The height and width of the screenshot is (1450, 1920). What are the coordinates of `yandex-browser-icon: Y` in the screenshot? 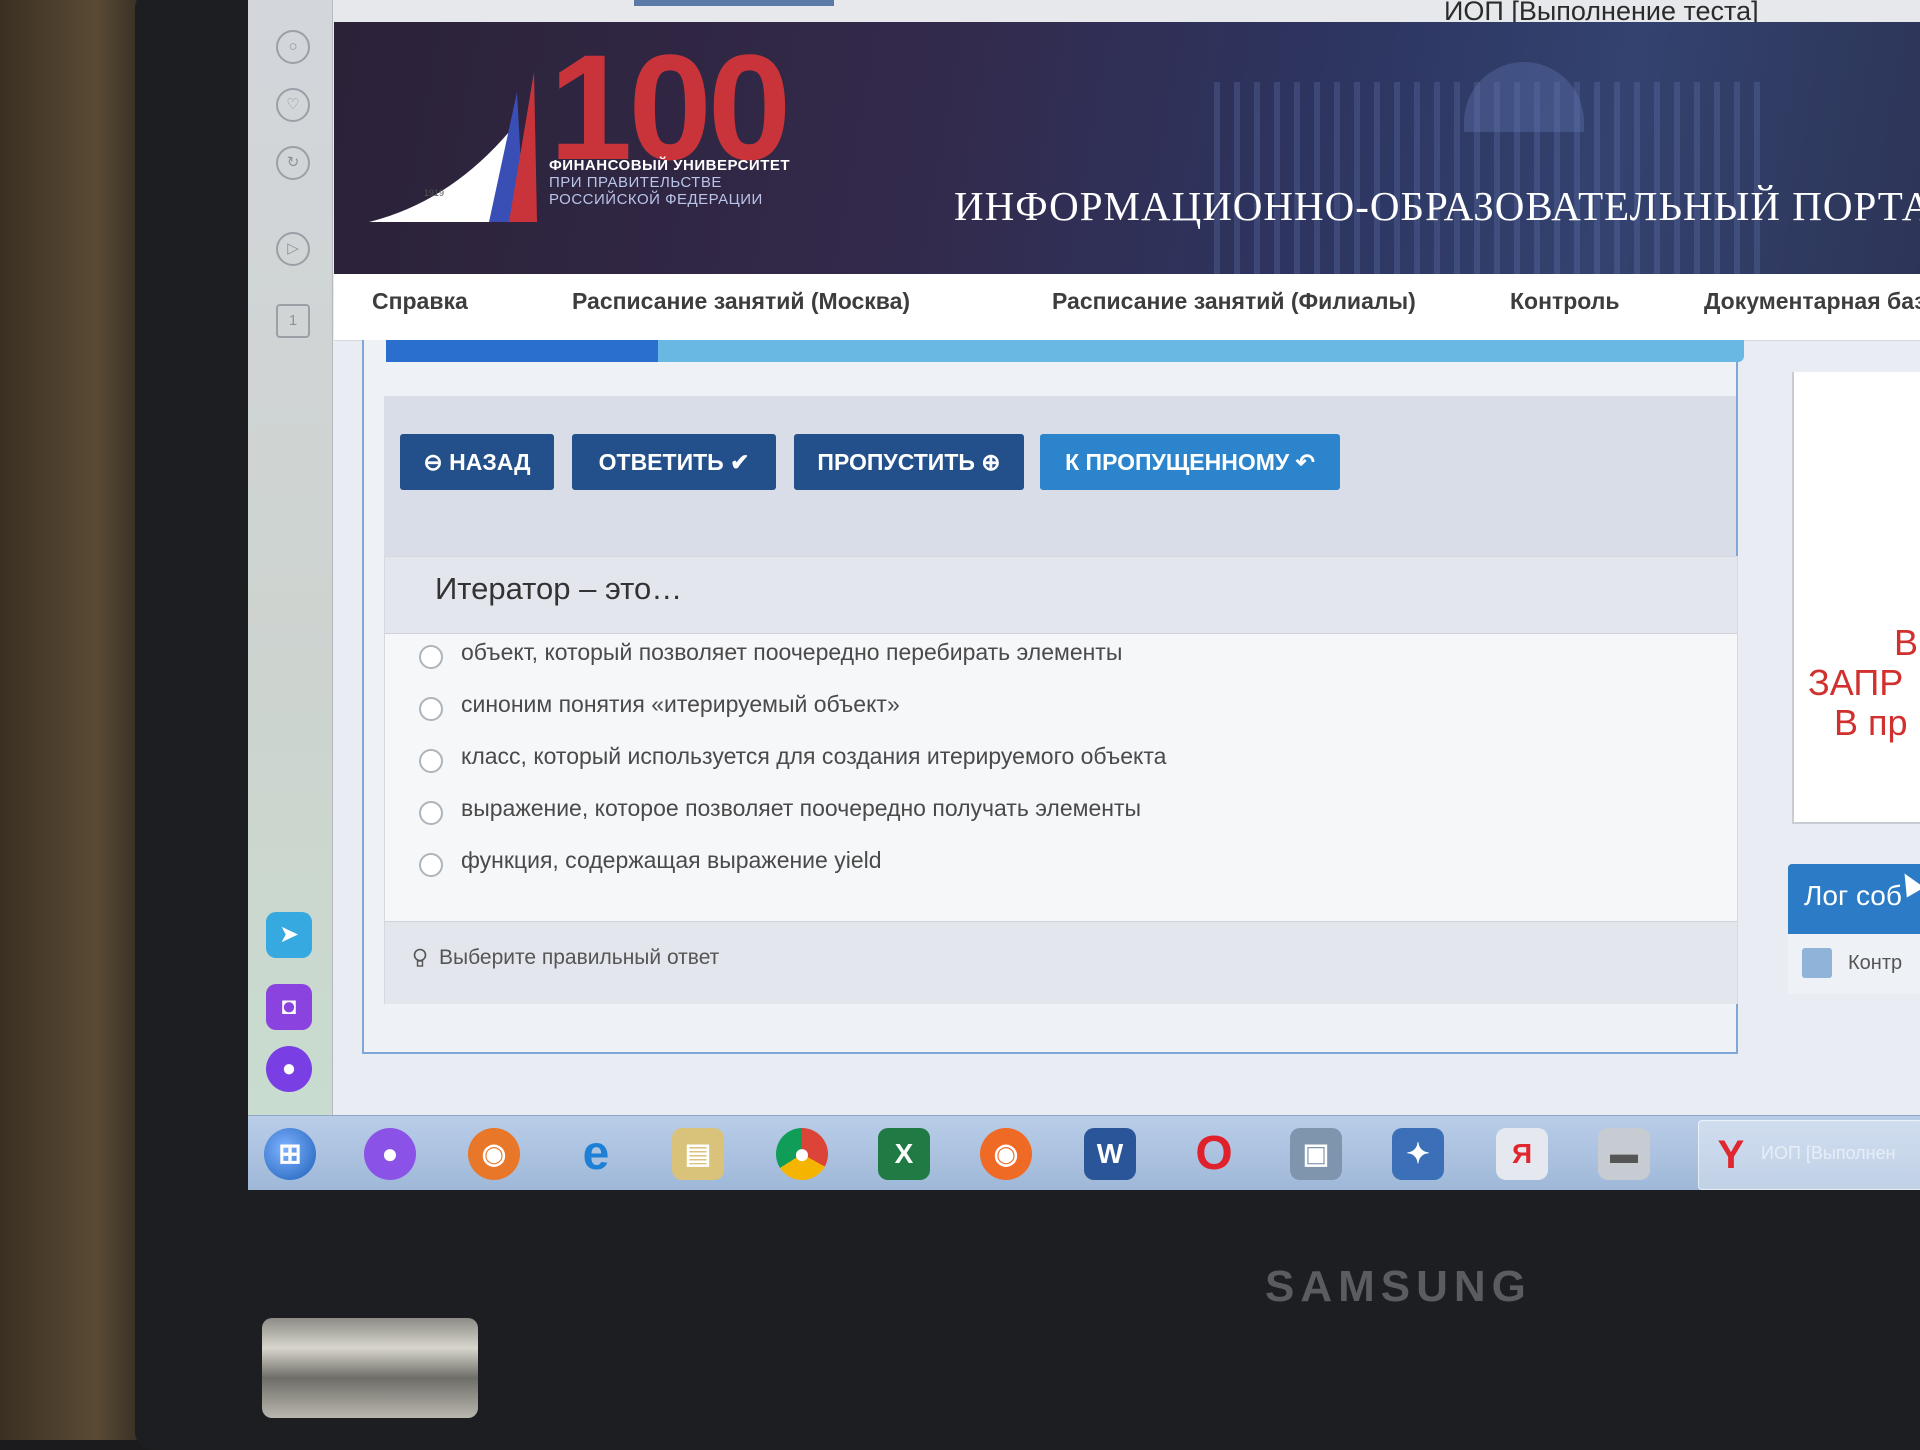 It's located at (1731, 1155).